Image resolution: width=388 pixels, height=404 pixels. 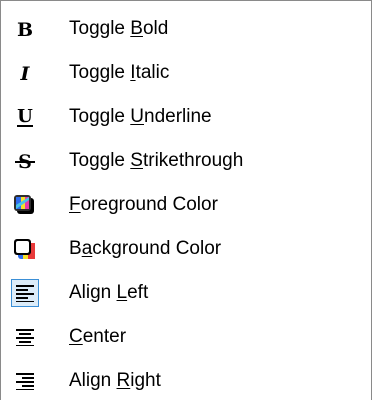 I want to click on svg-text: B, so click(x=25, y=30).